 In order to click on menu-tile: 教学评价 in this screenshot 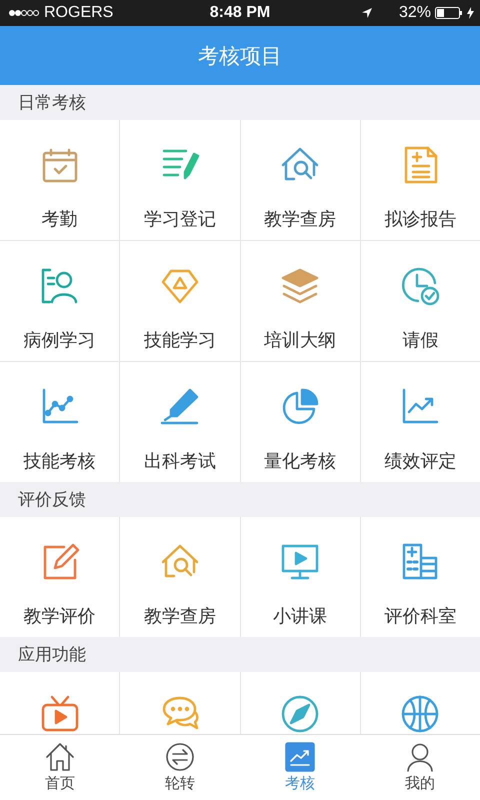, I will do `click(60, 577)`.